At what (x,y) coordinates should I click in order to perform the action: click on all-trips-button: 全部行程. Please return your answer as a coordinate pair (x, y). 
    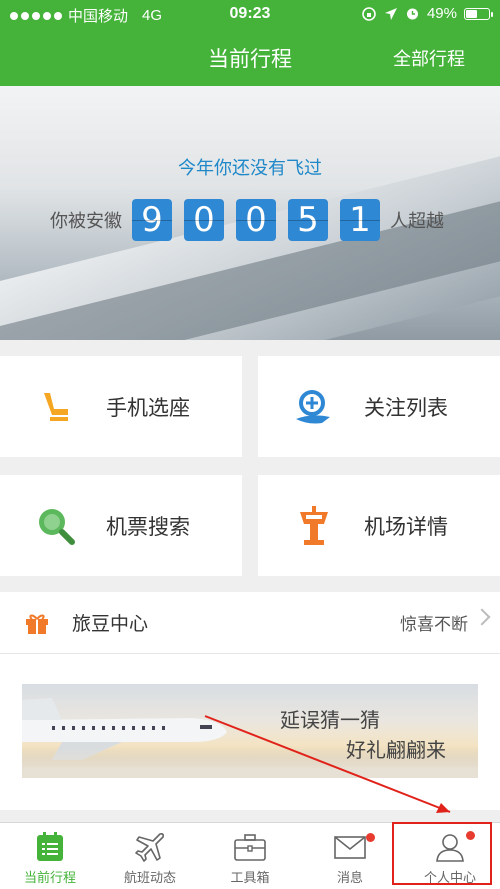
    Looking at the image, I should click on (429, 58).